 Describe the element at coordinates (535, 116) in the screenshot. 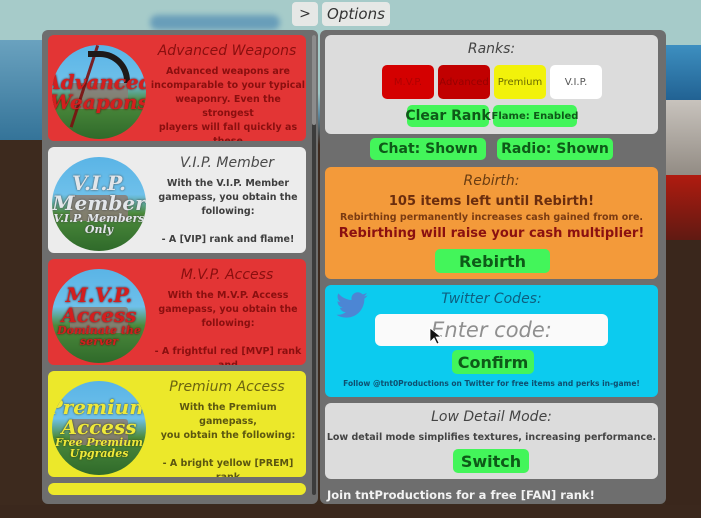

I see `flame-toggle-button: Flame: Enabled` at that location.